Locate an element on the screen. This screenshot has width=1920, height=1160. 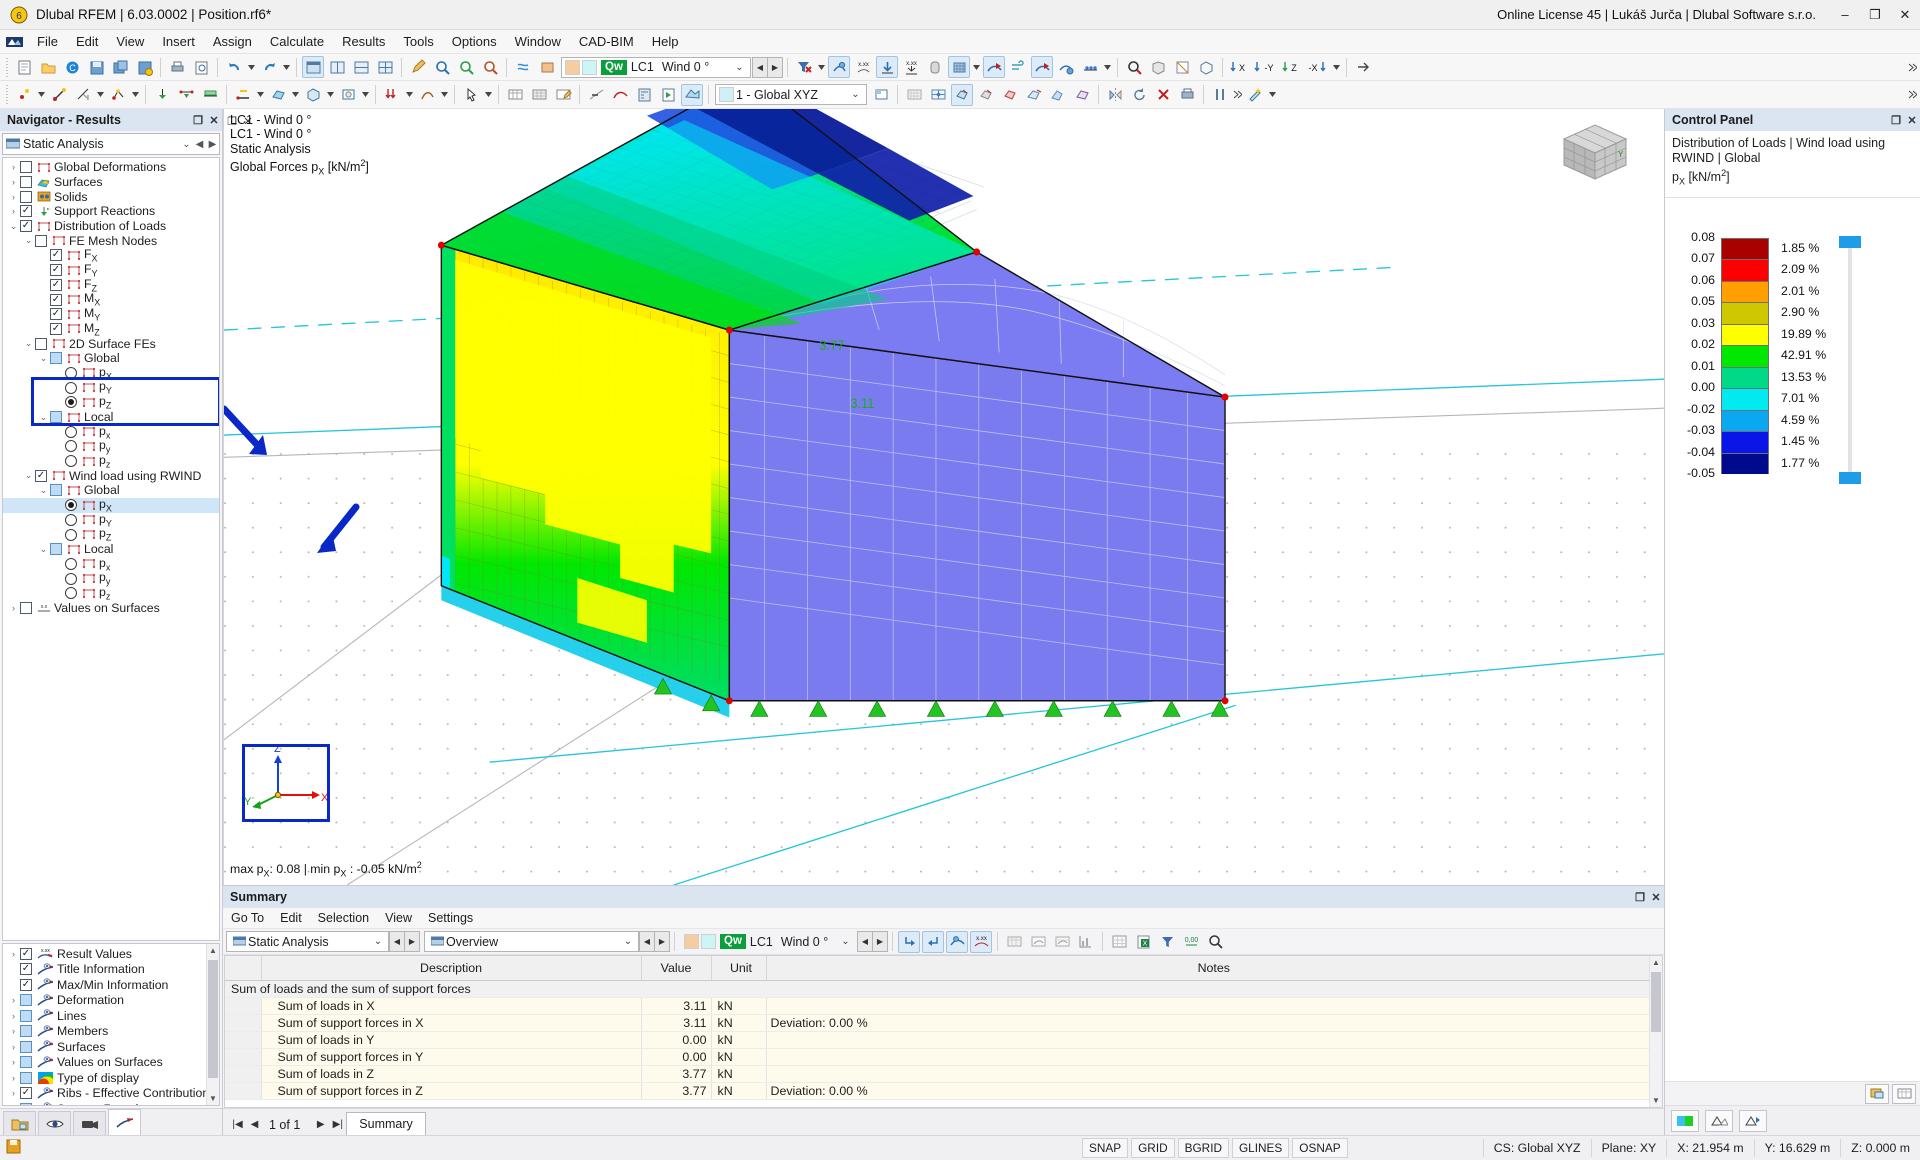
checkbox-global is located at coordinates (56, 490).